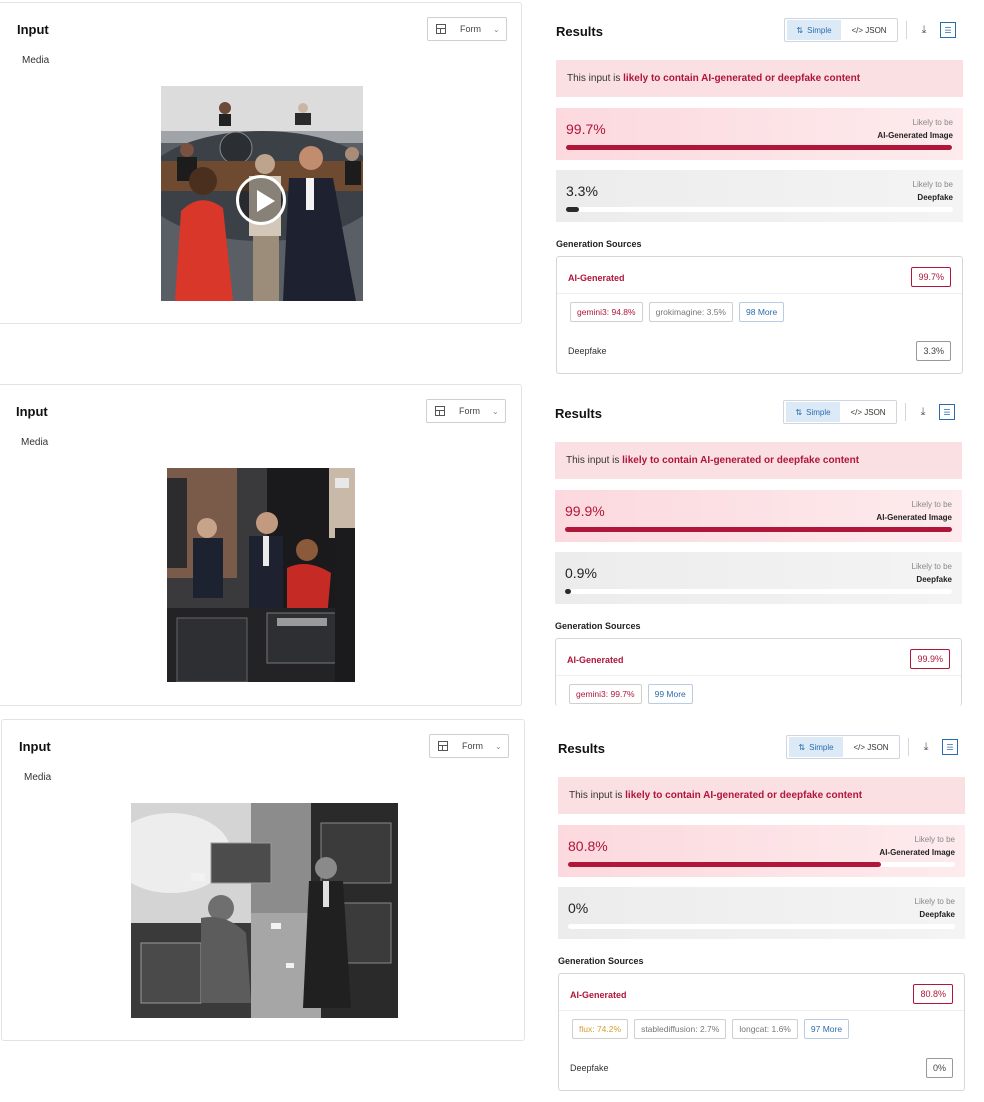  Describe the element at coordinates (931, 277) in the screenshot. I see `ai-generated-badge: 99.7%` at that location.